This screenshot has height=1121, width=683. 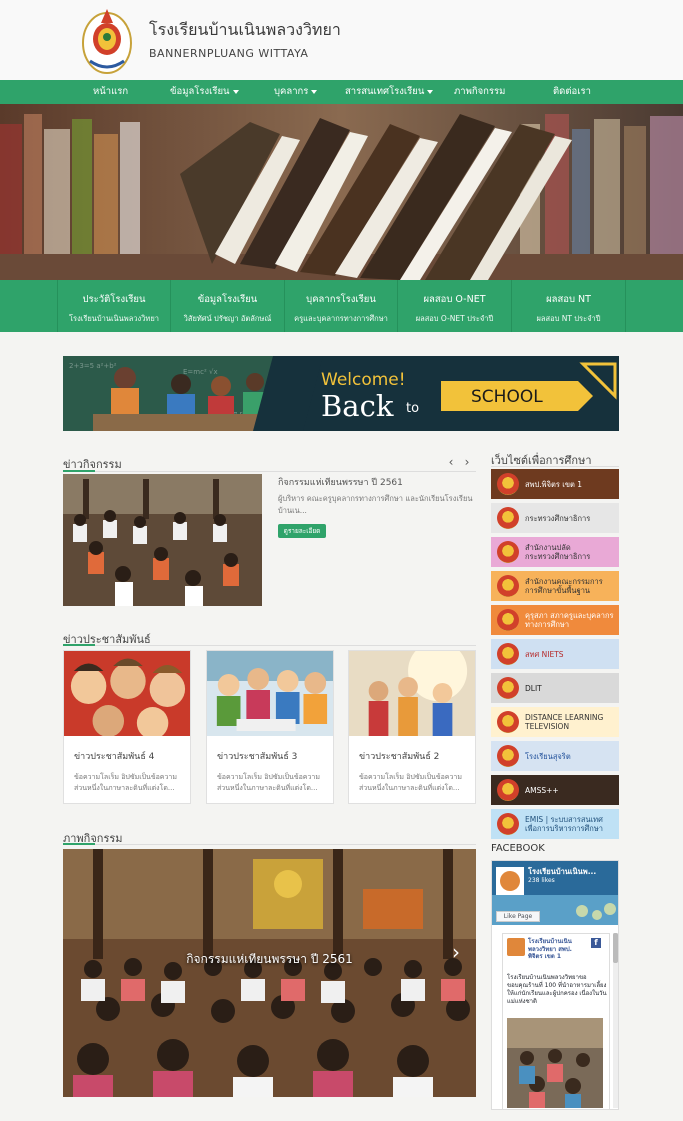 I want to click on site-title: โรงเรียนบ้านเนินพลวงวิทยา, so click(x=245, y=30).